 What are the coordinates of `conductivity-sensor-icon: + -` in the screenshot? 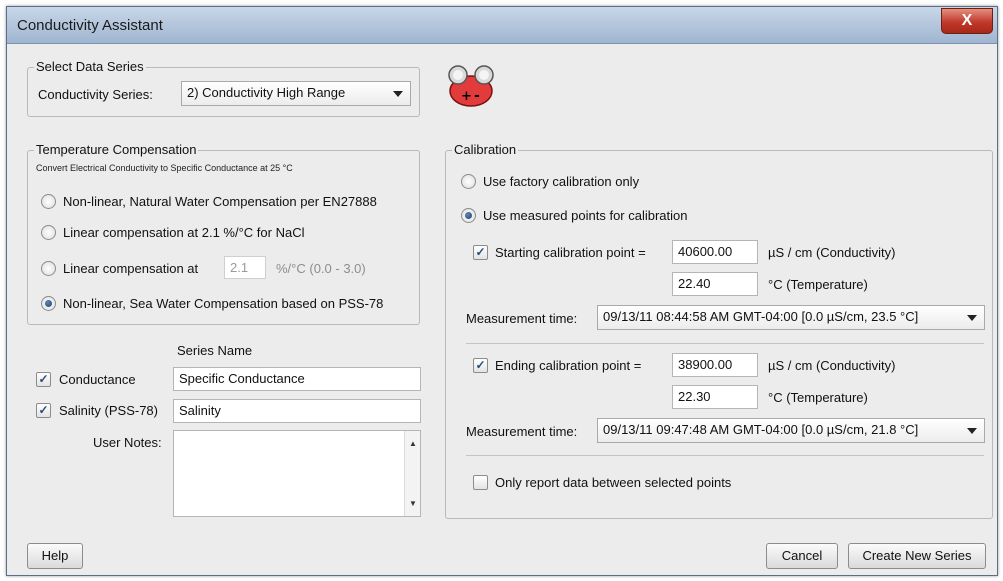 It's located at (471, 86).